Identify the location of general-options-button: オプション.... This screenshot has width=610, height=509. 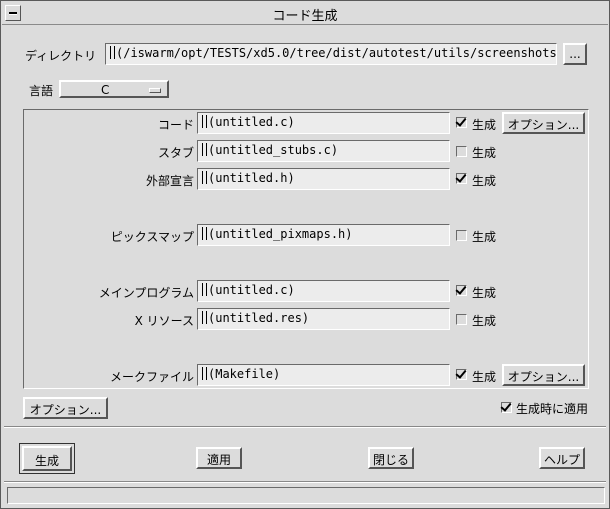
(65, 408).